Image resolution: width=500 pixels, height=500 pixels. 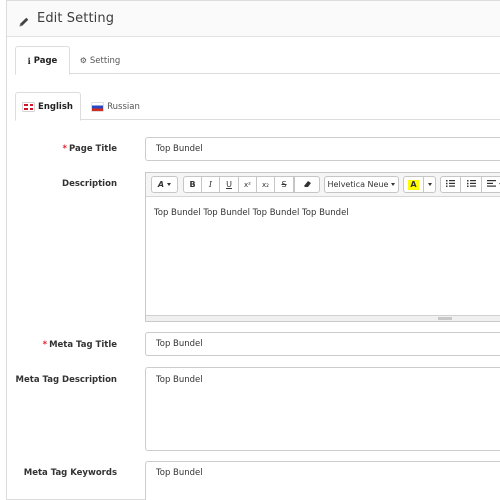 I want to click on ordered-list-icon, so click(x=471, y=184).